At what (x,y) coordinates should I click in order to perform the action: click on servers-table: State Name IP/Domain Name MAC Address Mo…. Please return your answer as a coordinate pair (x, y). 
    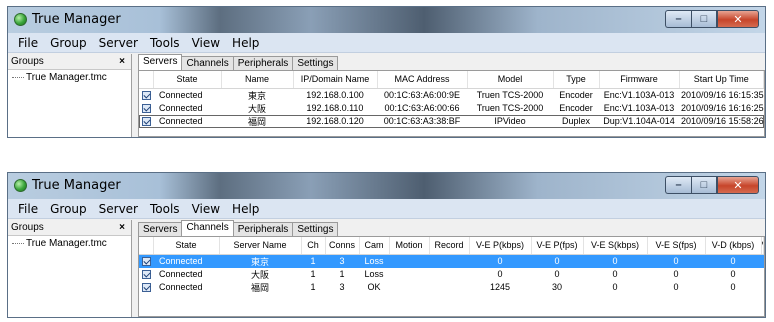
    Looking at the image, I should click on (451, 99).